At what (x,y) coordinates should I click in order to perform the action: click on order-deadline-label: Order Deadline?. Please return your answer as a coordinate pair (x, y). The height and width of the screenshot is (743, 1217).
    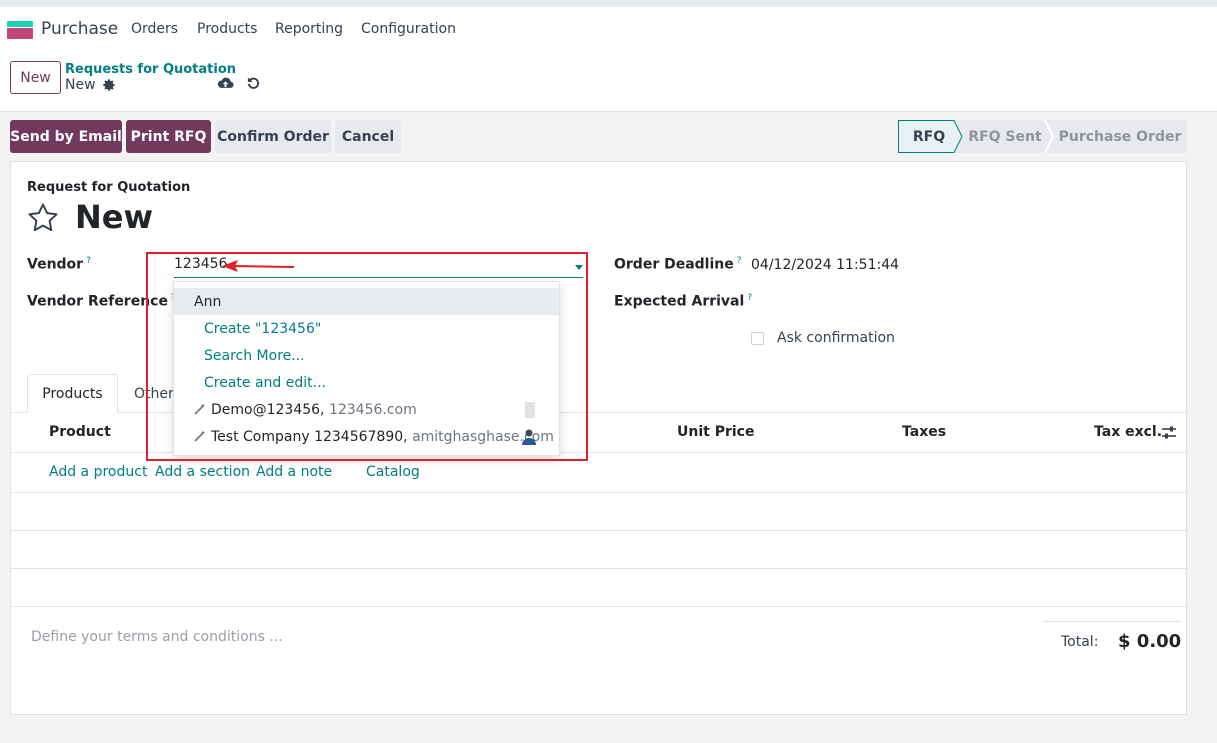
    Looking at the image, I should click on (678, 264).